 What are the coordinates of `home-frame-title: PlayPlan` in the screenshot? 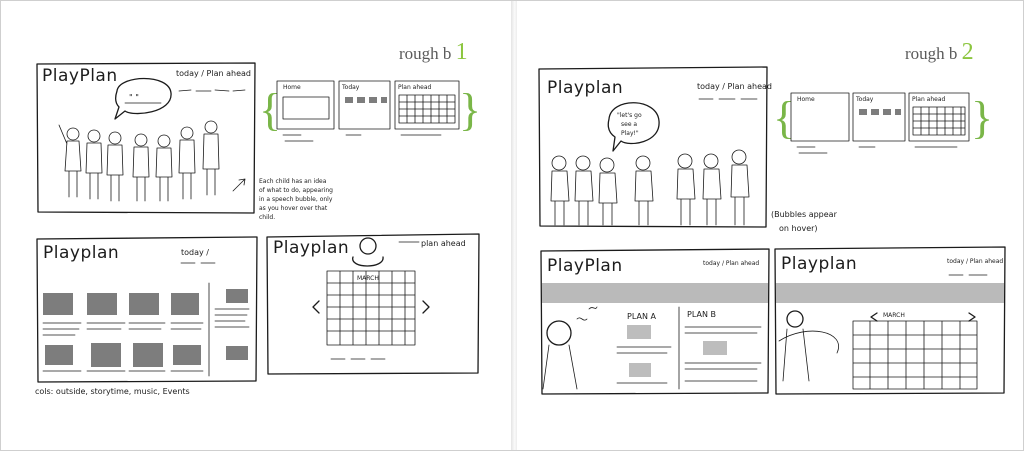 It's located at (80, 76).